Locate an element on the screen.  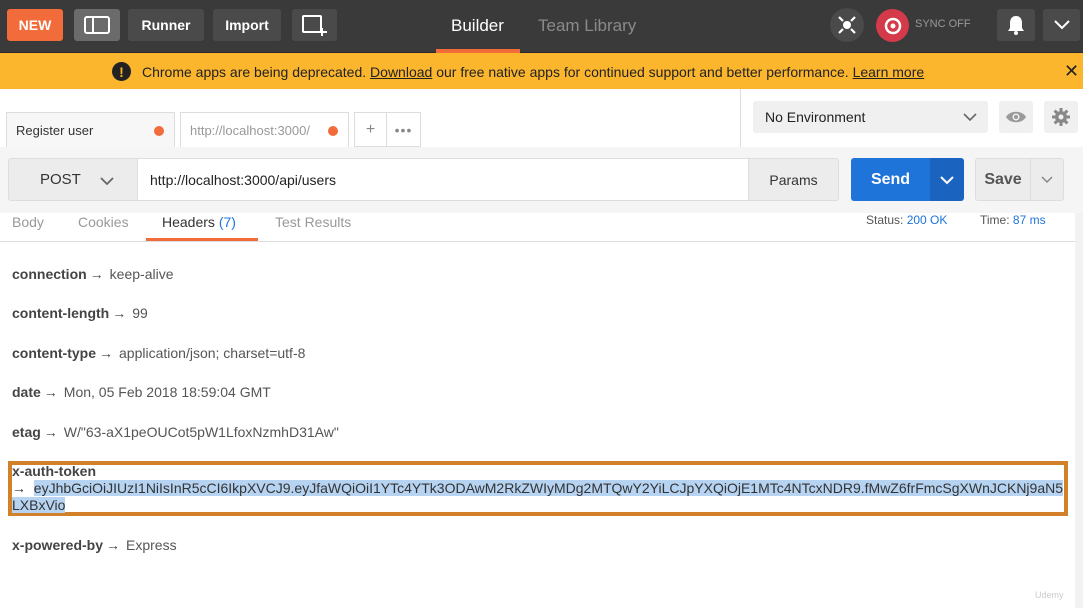
send-options-button is located at coordinates (947, 179).